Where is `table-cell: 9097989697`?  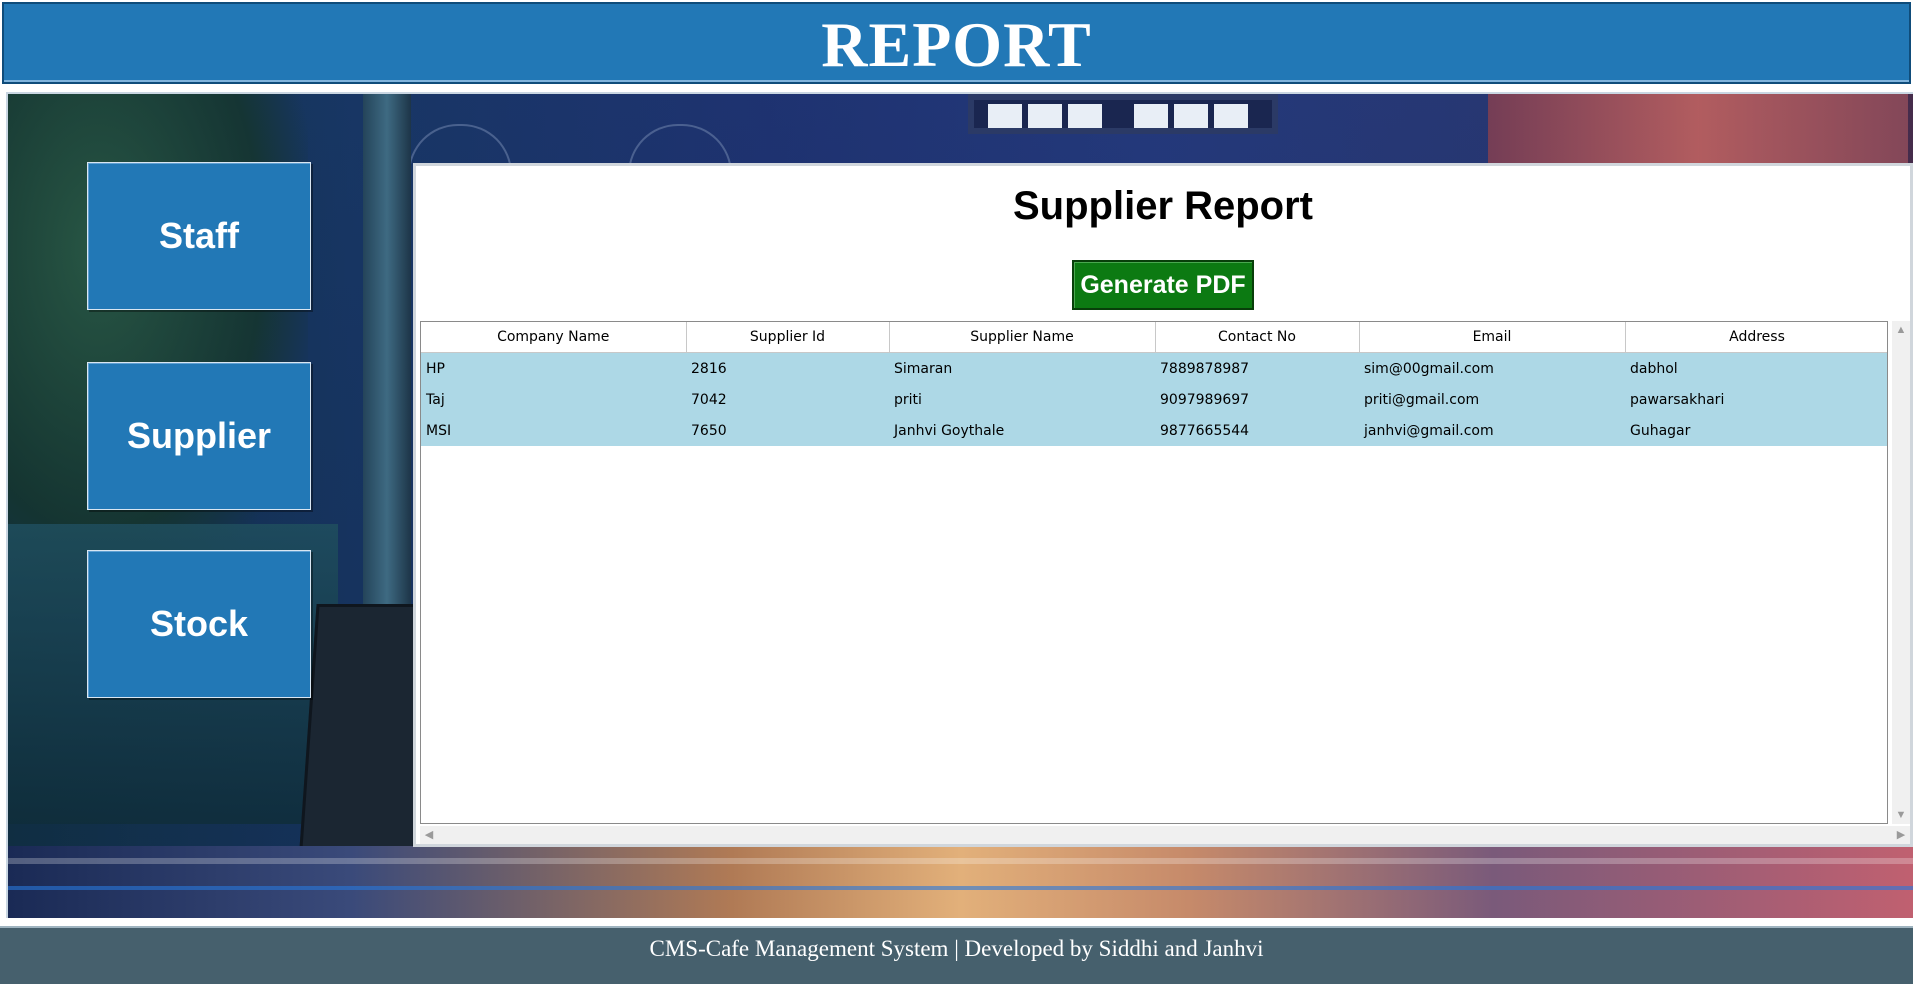 table-cell: 9097989697 is located at coordinates (1257, 399).